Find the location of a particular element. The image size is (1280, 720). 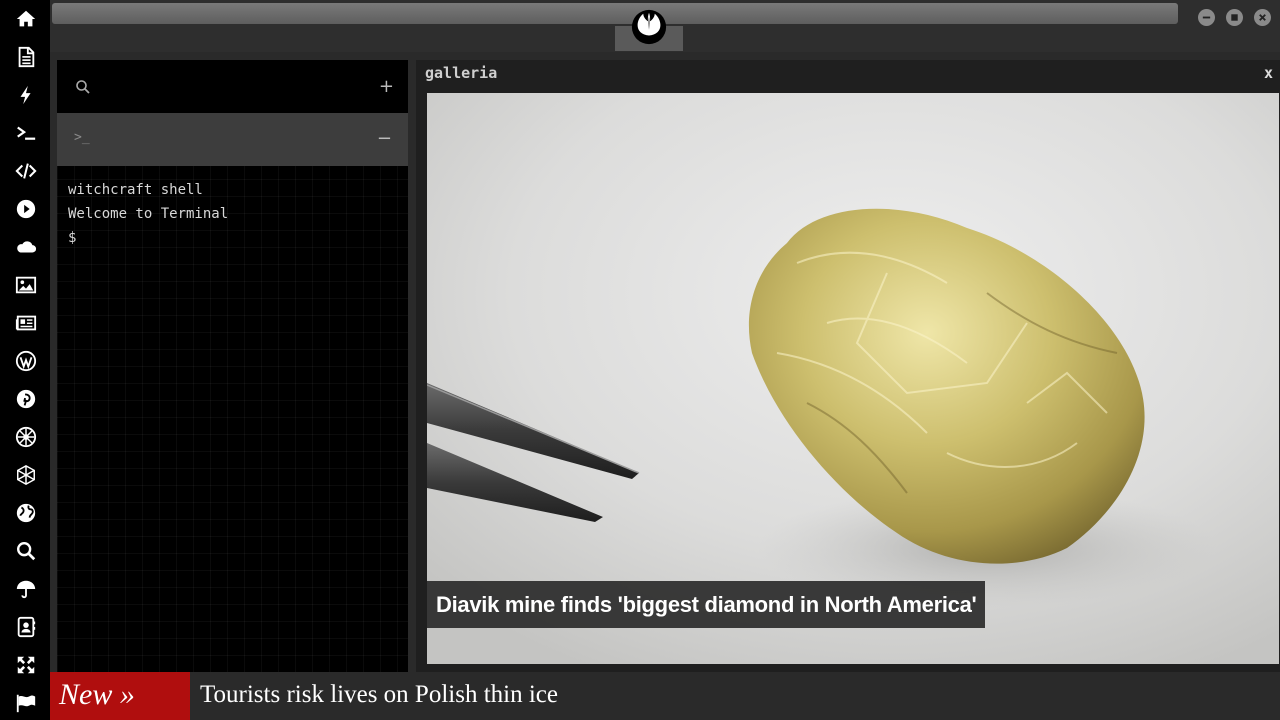

expand-icon is located at coordinates (26, 665).